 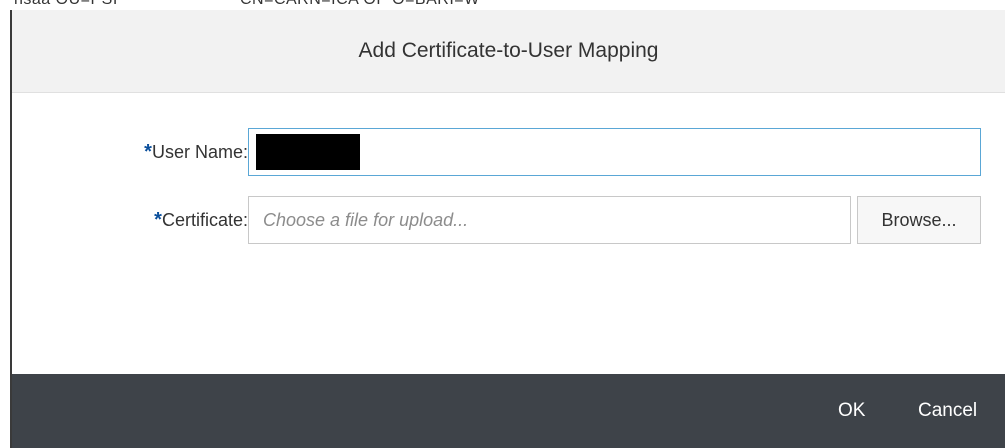 What do you see at coordinates (308, 152) in the screenshot?
I see `redacted-user-name` at bounding box center [308, 152].